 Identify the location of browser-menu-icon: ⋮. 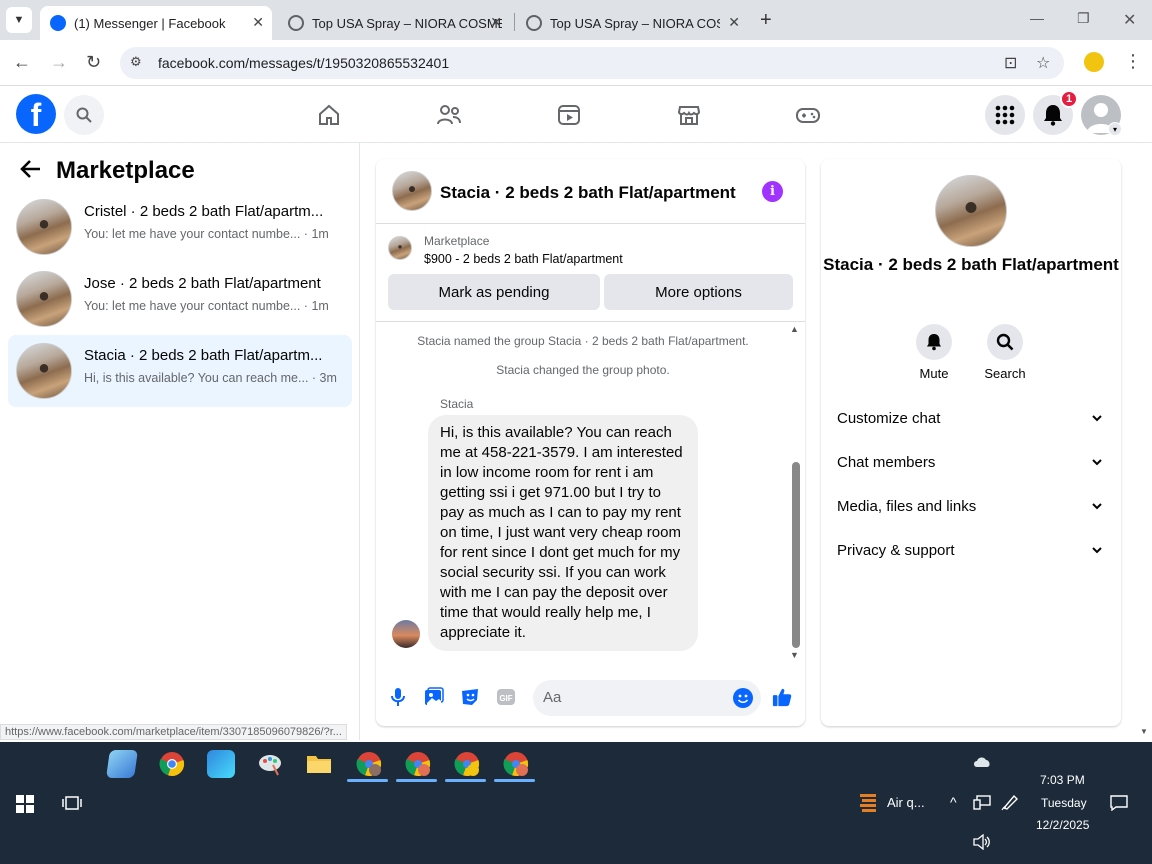
(1133, 61).